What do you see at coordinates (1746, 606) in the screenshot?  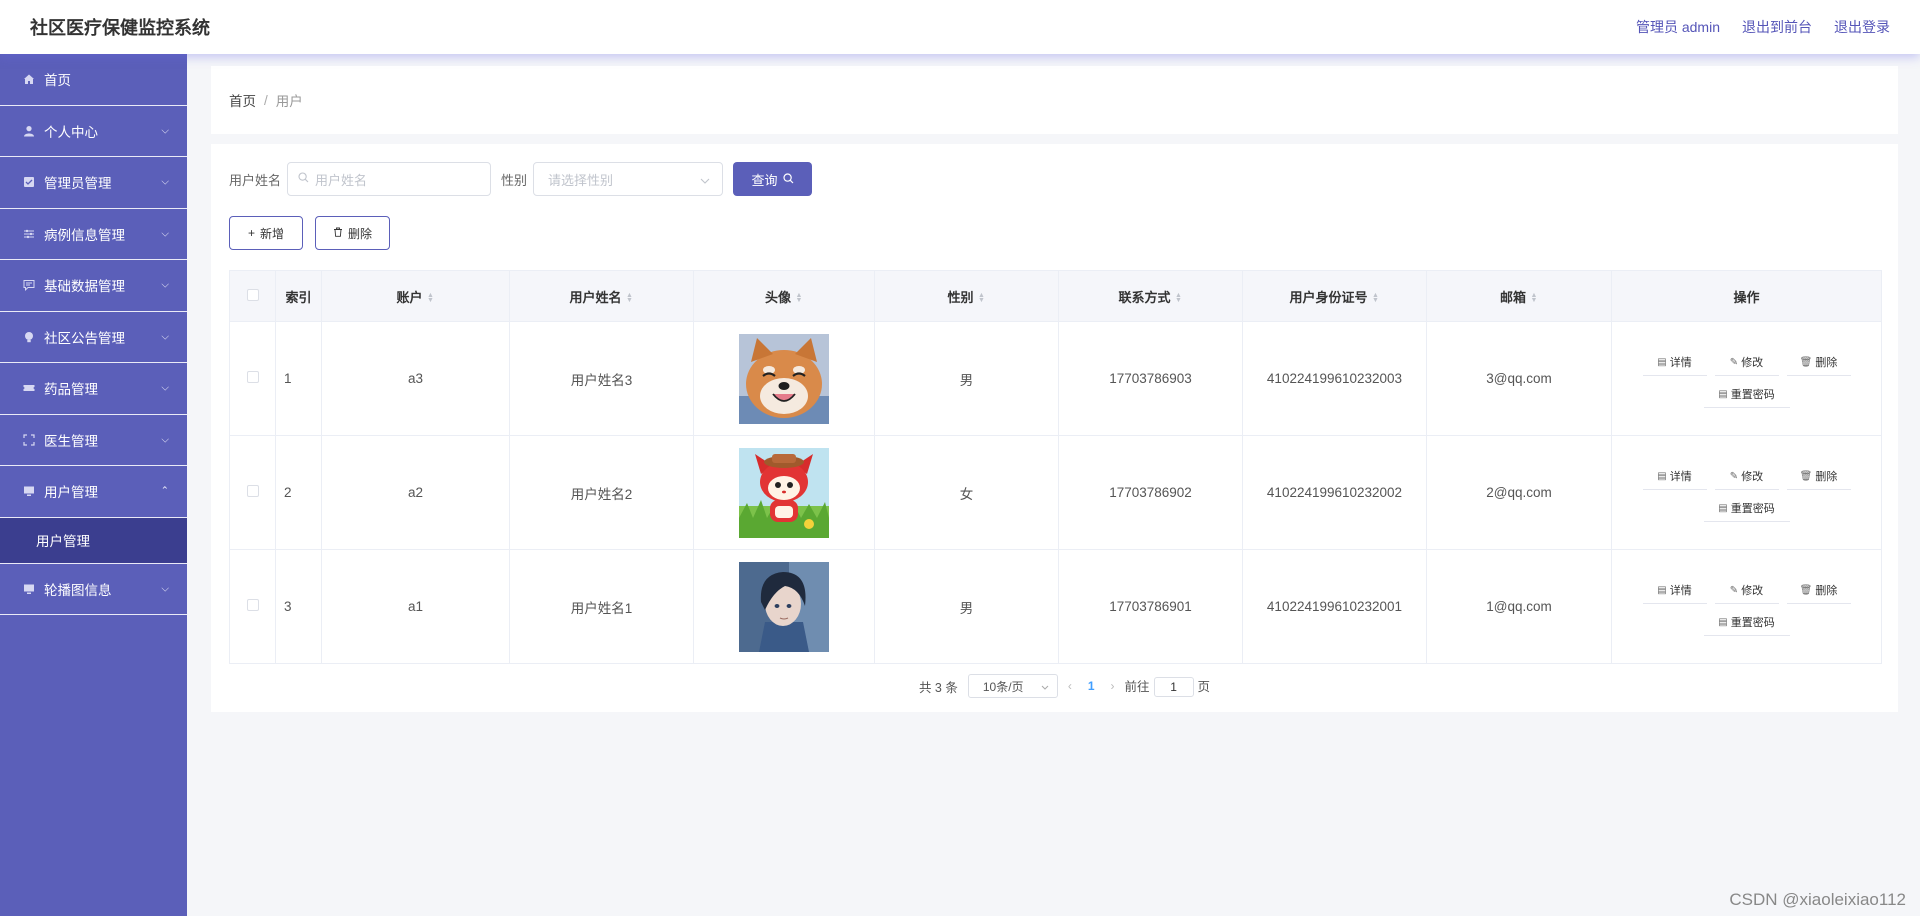 I see `cell-actions: ▤ 详情 ✎ 修改 🗑︎ 删除 ▤ 重置密码` at bounding box center [1746, 606].